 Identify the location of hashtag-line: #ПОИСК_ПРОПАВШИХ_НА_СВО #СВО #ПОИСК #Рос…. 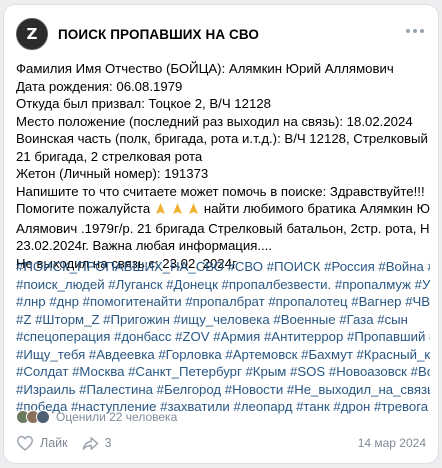
(223, 267).